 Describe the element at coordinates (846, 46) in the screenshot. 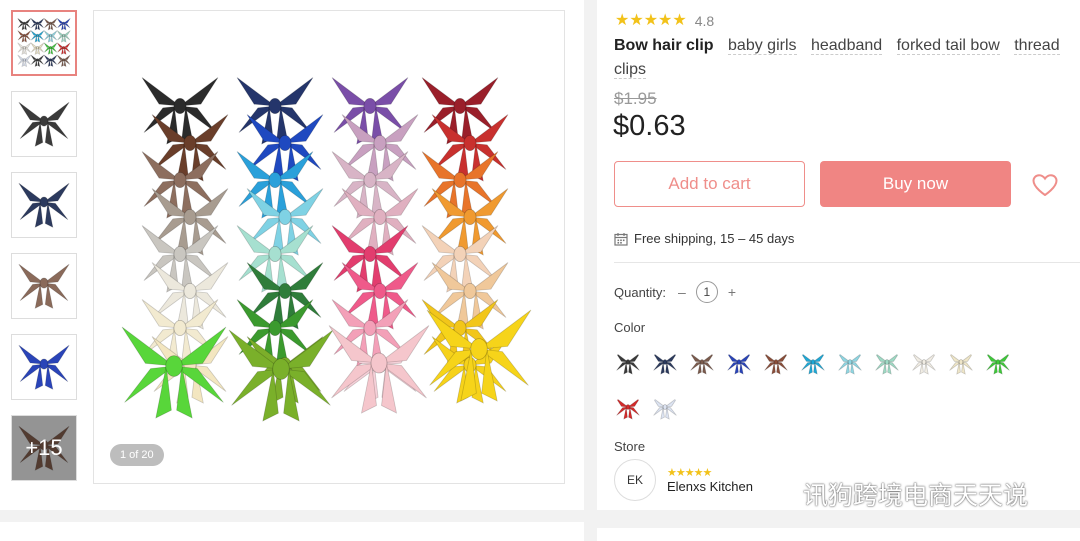

I see `tag-headband: headband` at that location.